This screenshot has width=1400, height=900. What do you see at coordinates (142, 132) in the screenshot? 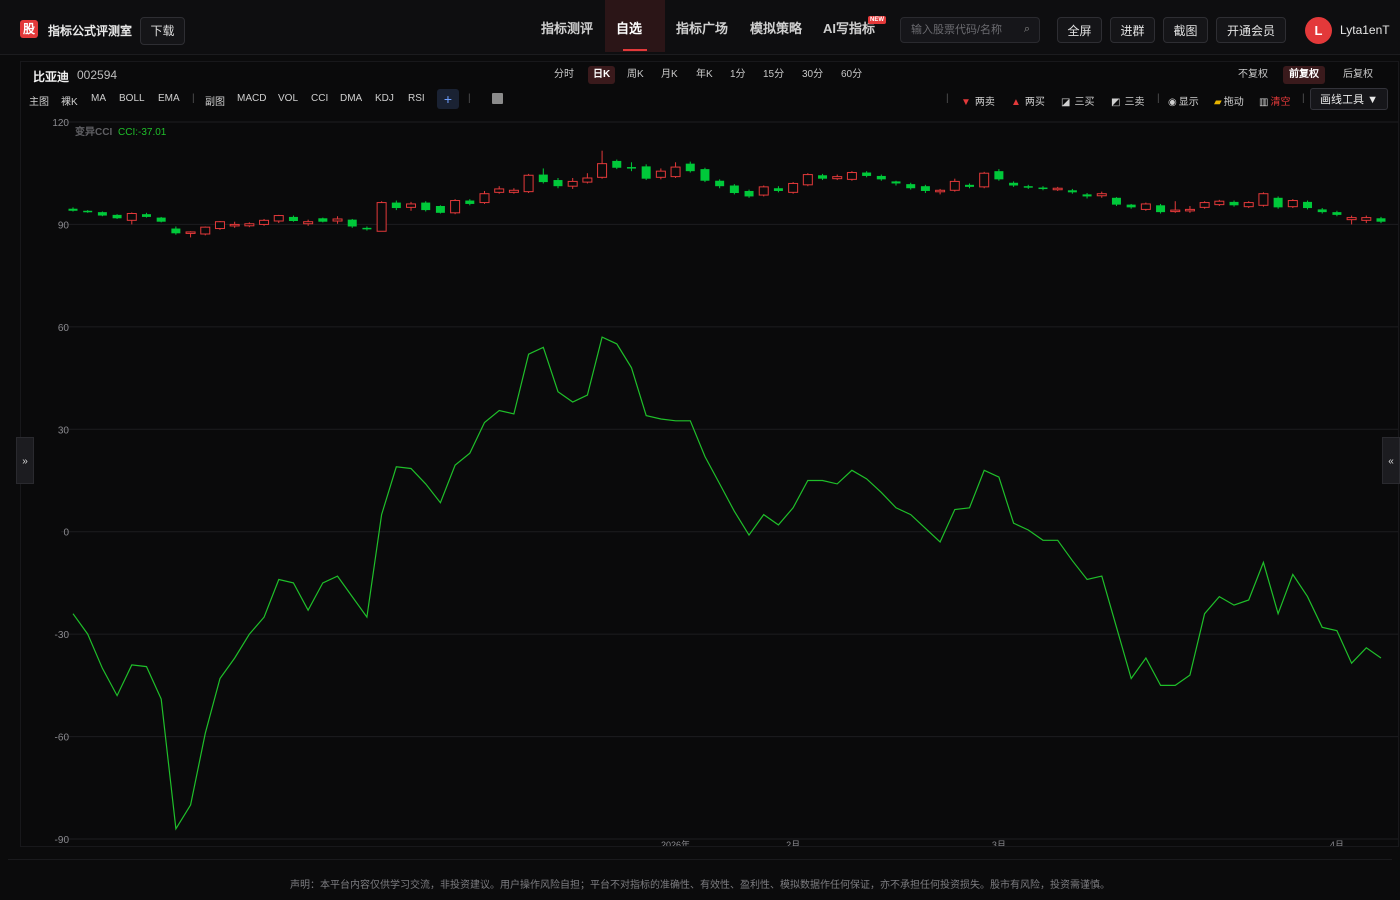
I see `indicator-value-label: CCI:-37.01` at bounding box center [142, 132].